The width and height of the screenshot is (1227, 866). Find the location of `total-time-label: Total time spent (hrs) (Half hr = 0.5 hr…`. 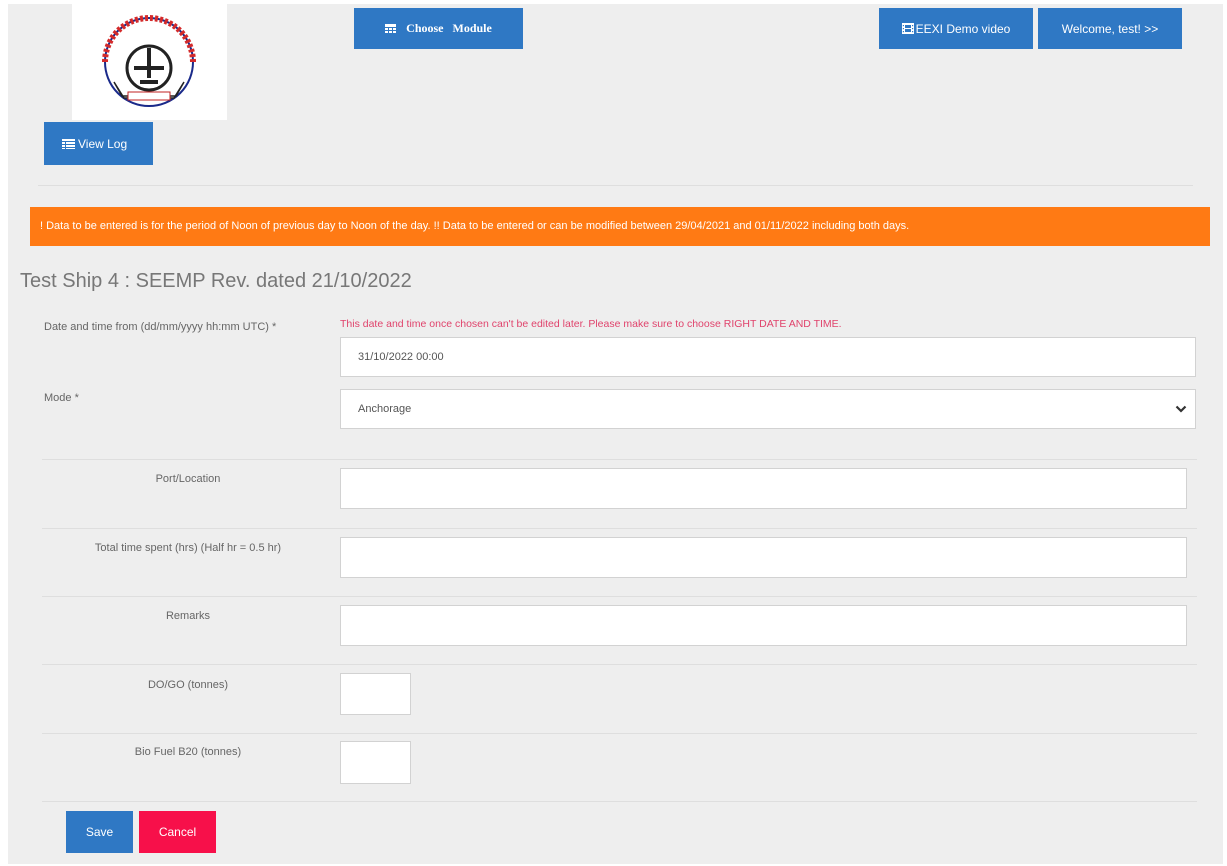

total-time-label: Total time spent (hrs) (Half hr = 0.5 hr… is located at coordinates (188, 548).